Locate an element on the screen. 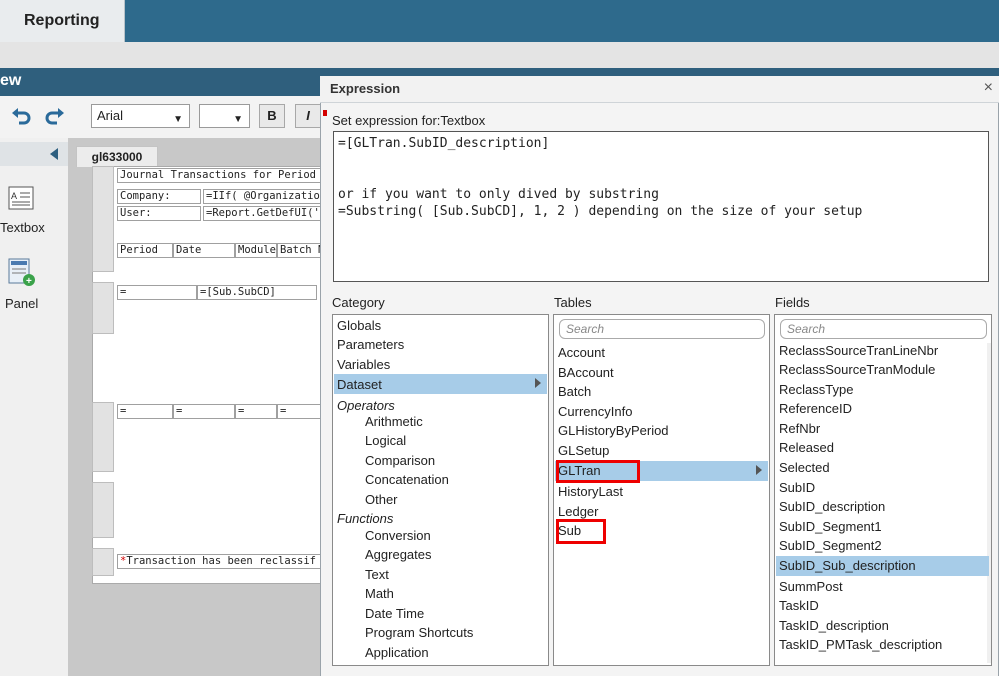 The height and width of the screenshot is (676, 999). category-item-variables: Variables is located at coordinates (363, 364).